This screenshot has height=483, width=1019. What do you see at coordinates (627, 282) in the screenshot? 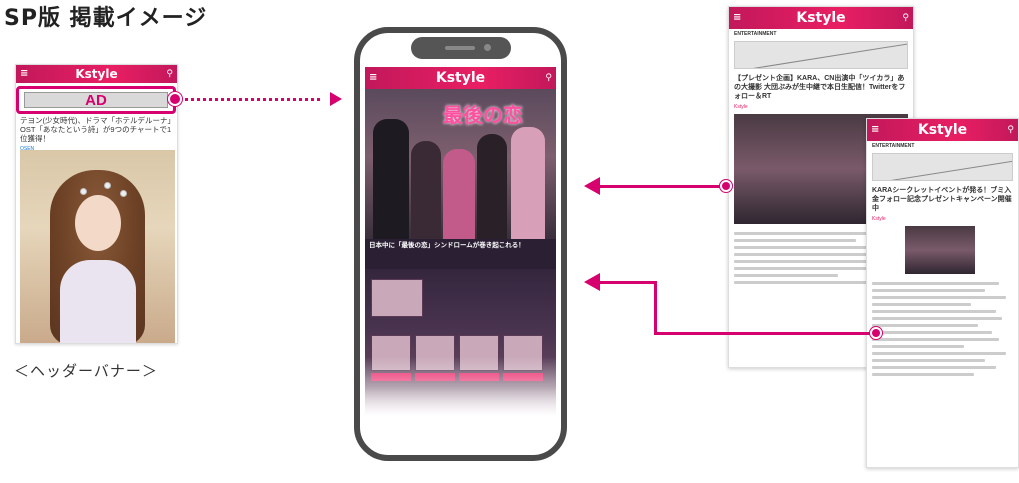
I see `connector-line-lower-h1` at bounding box center [627, 282].